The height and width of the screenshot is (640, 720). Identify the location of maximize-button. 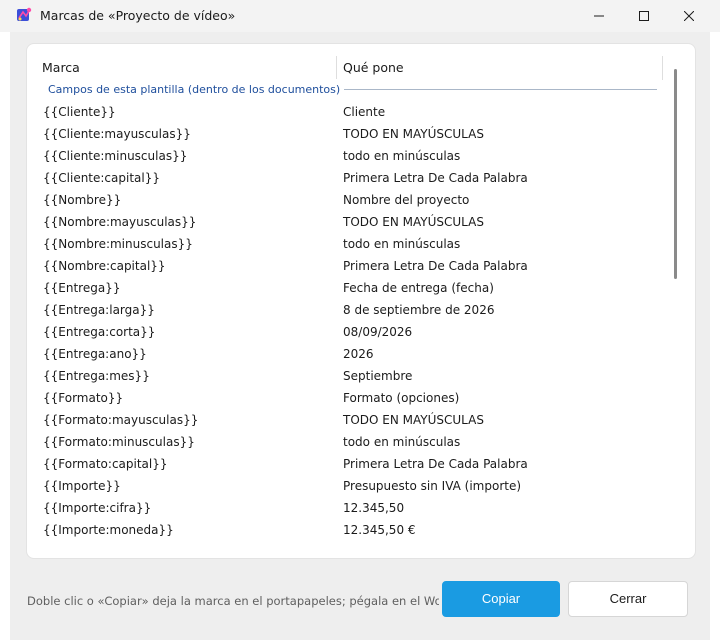
(644, 16).